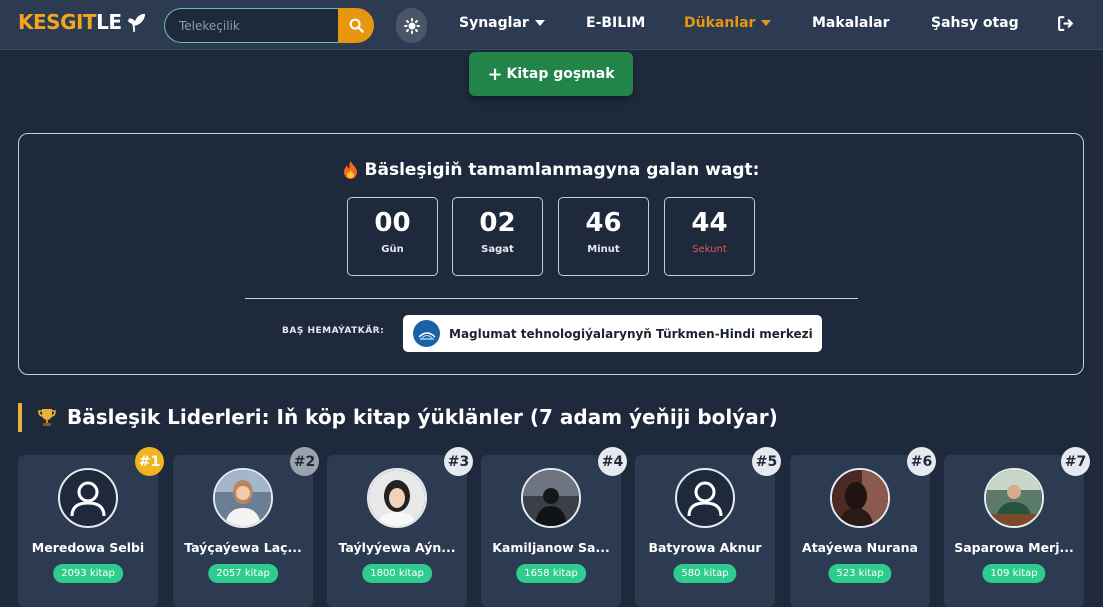 The image size is (1103, 607). I want to click on timer-unit: Minut, so click(603, 249).